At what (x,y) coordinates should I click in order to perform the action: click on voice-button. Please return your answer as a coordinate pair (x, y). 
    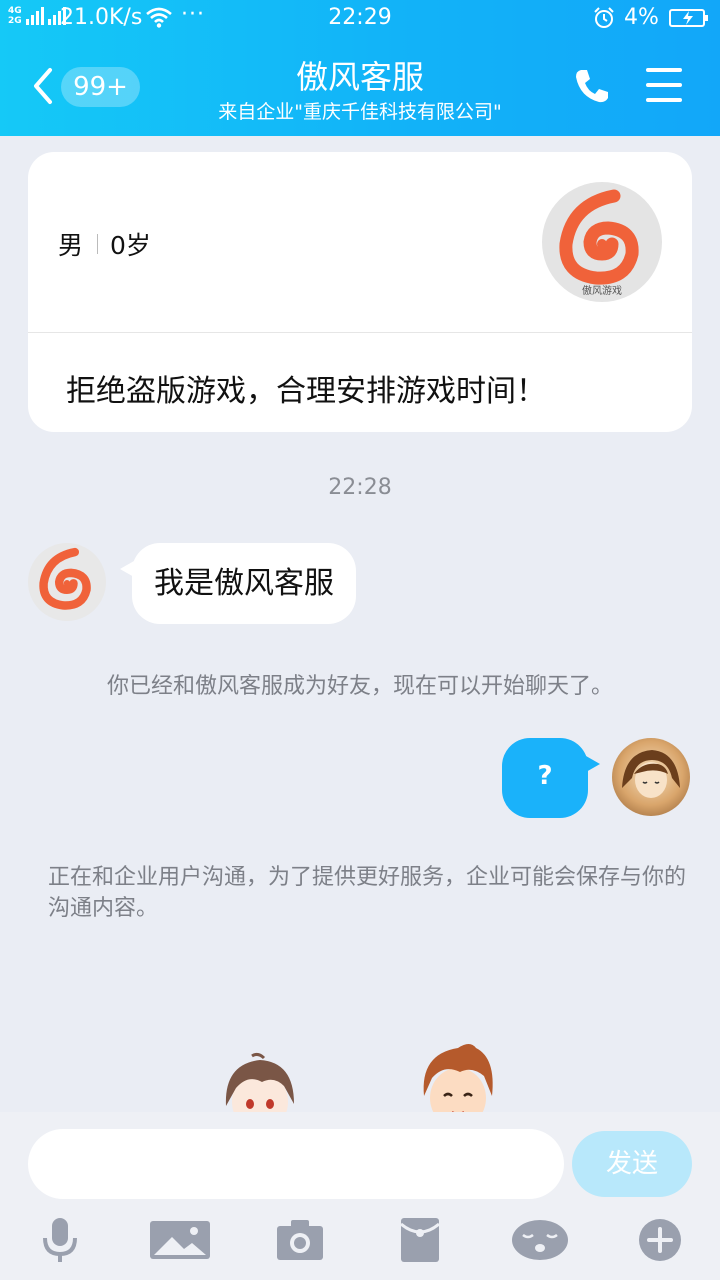
    Looking at the image, I should click on (60, 1240).